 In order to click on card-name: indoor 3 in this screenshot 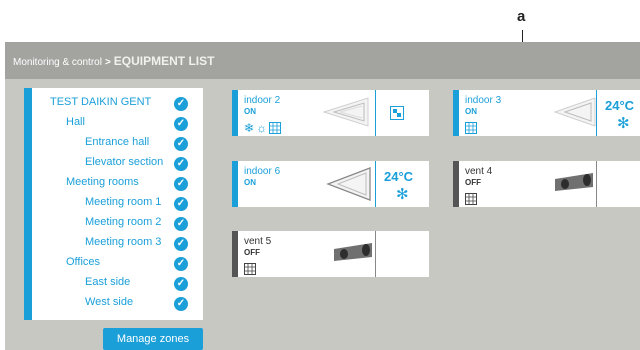, I will do `click(483, 100)`.